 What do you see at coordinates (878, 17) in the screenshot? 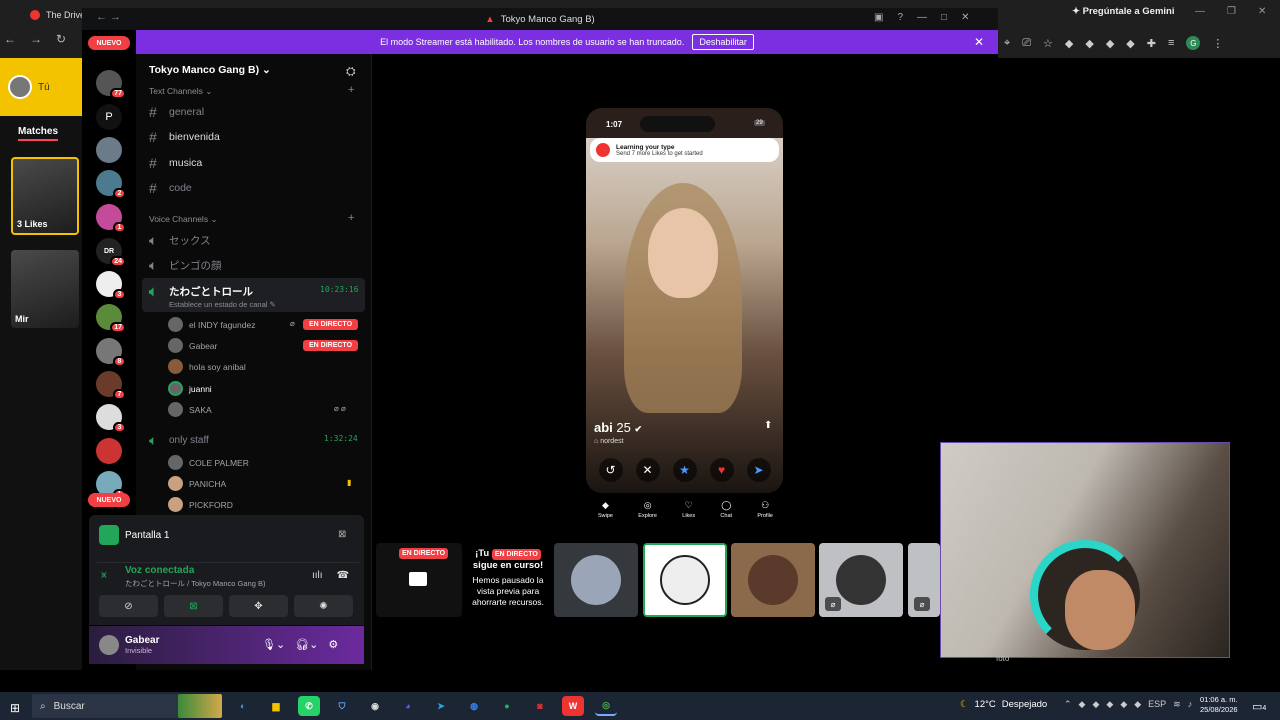
I see `inbox-icon: ▣` at bounding box center [878, 17].